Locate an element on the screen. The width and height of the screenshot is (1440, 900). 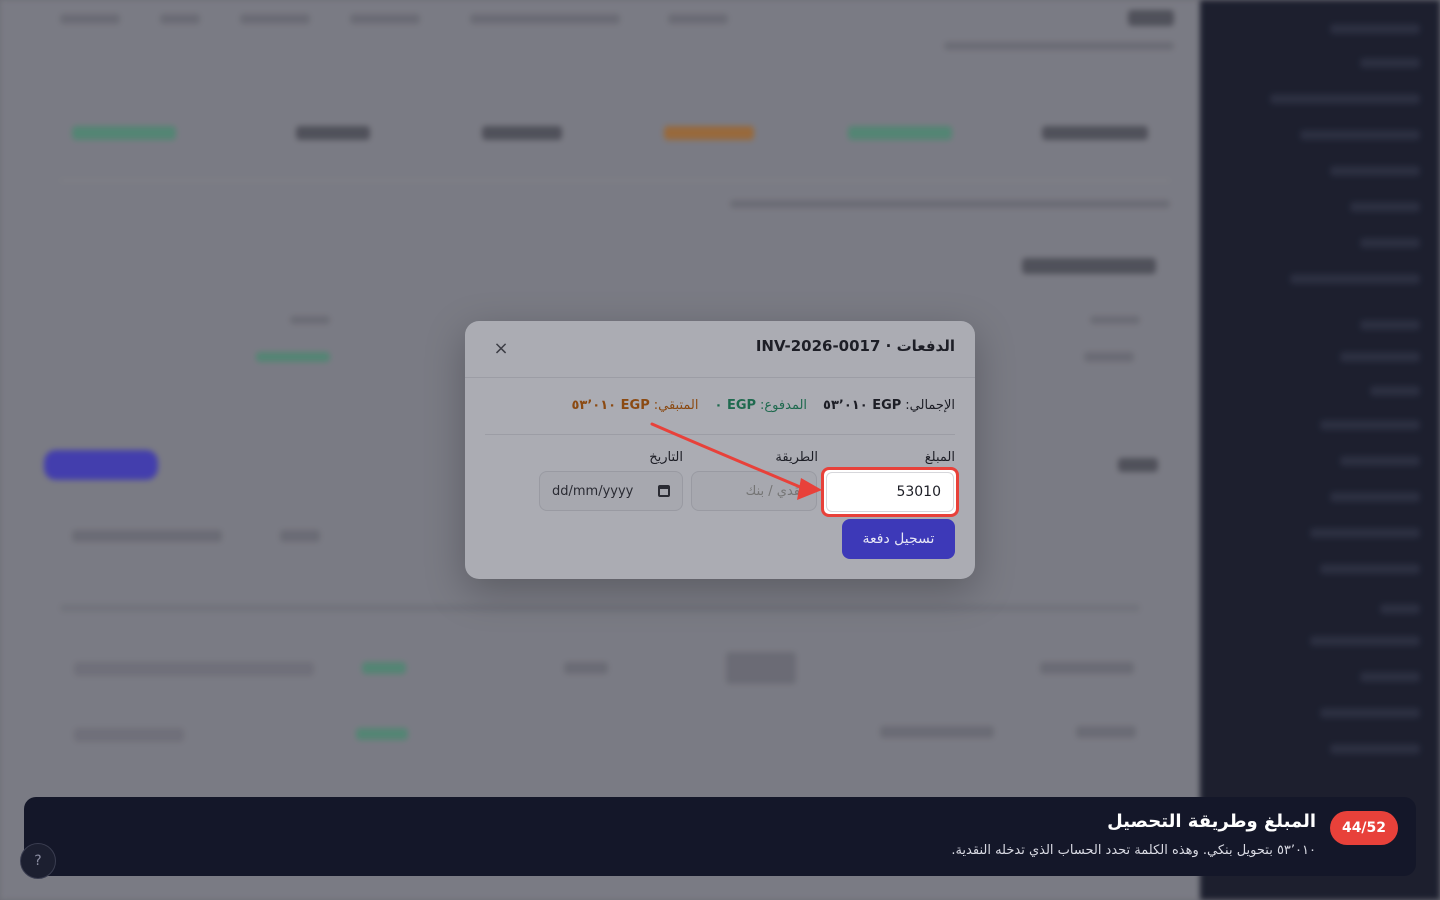
amount-field-highlight is located at coordinates (890, 492).